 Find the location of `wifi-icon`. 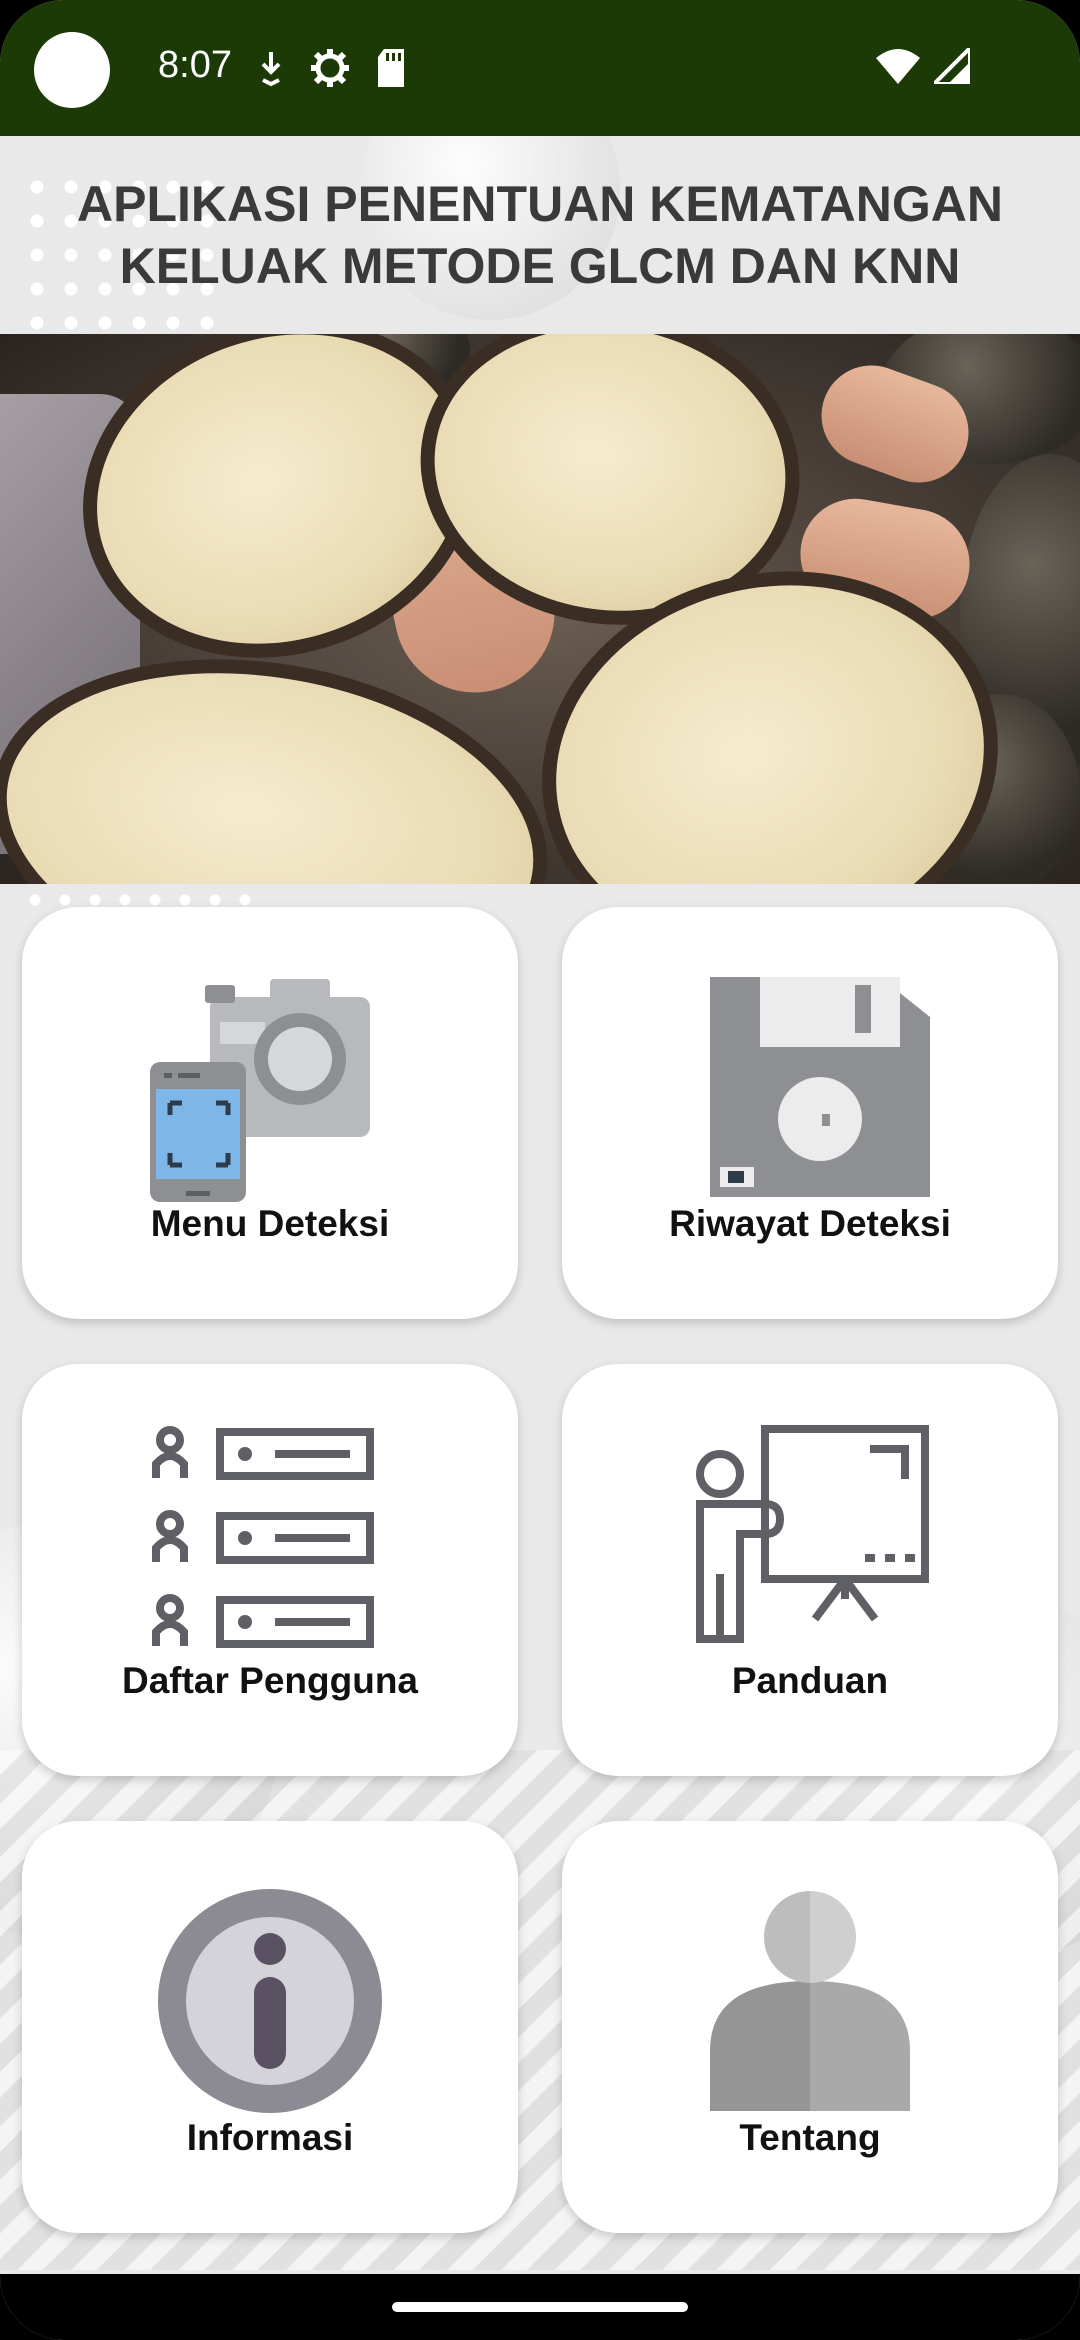

wifi-icon is located at coordinates (898, 66).